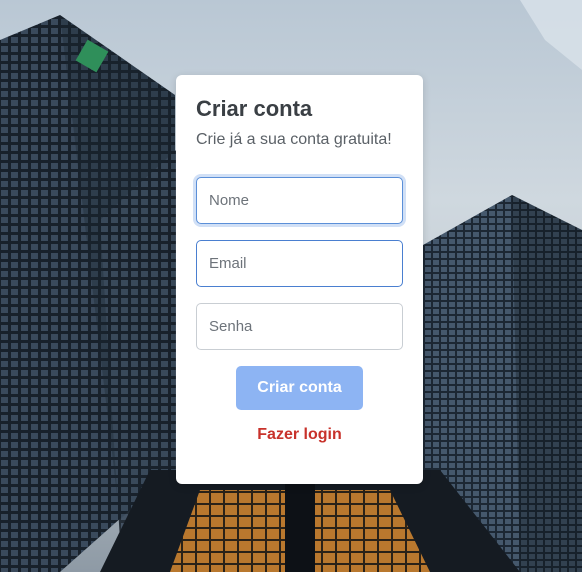 The image size is (582, 572). Describe the element at coordinates (299, 388) in the screenshot. I see `create-account-button: Criar conta` at that location.